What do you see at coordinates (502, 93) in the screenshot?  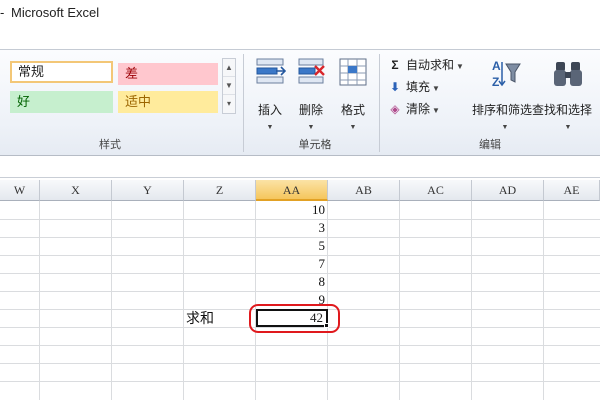 I see `sort-filter-button: A Z 排序和筛选 ▼` at bounding box center [502, 93].